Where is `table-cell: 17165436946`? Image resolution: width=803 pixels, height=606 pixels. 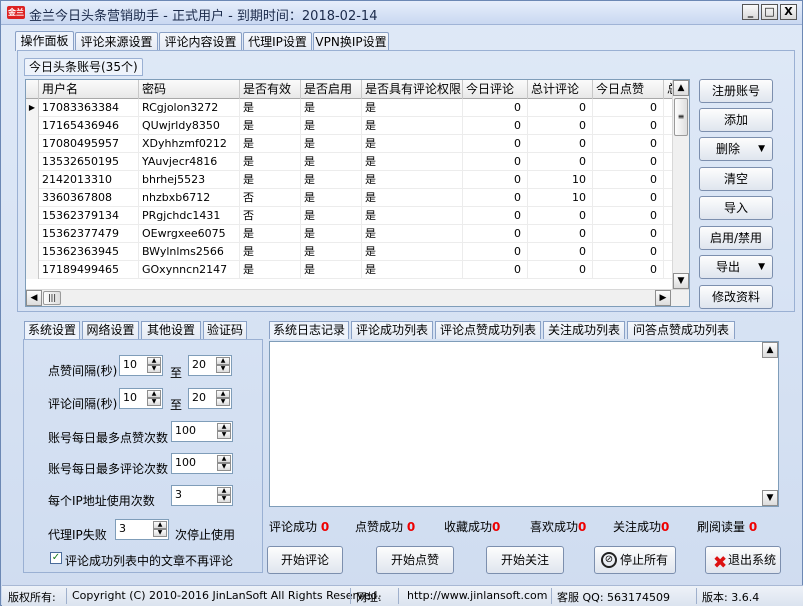 table-cell: 17165436946 is located at coordinates (89, 126).